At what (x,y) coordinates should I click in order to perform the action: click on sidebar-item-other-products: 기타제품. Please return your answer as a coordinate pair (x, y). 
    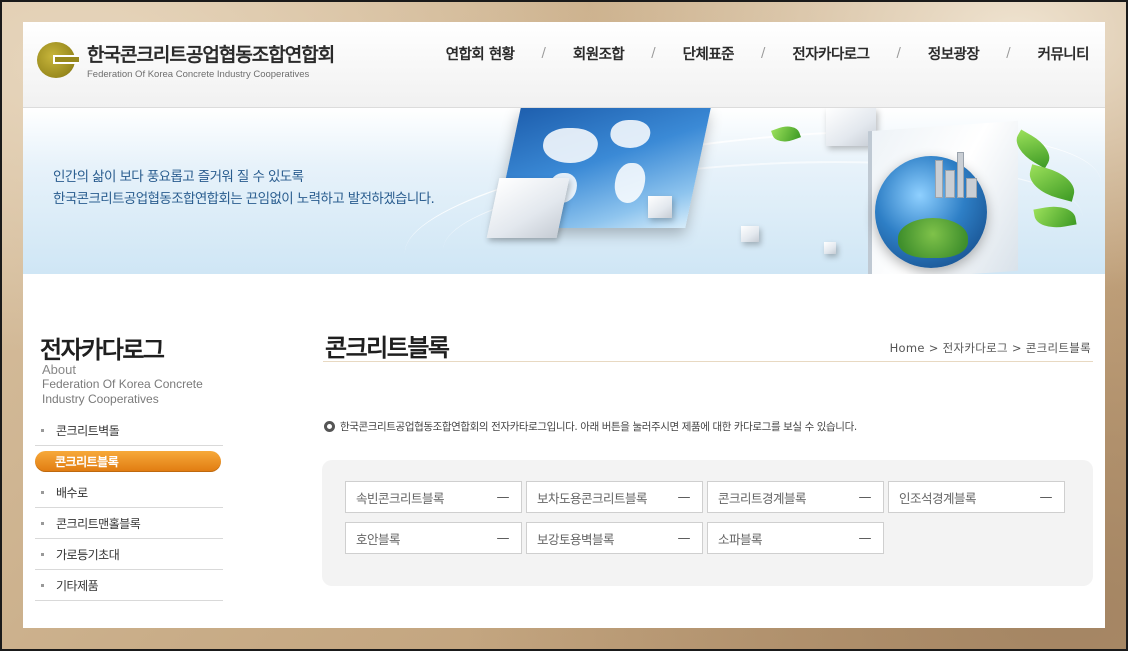
    Looking at the image, I should click on (129, 585).